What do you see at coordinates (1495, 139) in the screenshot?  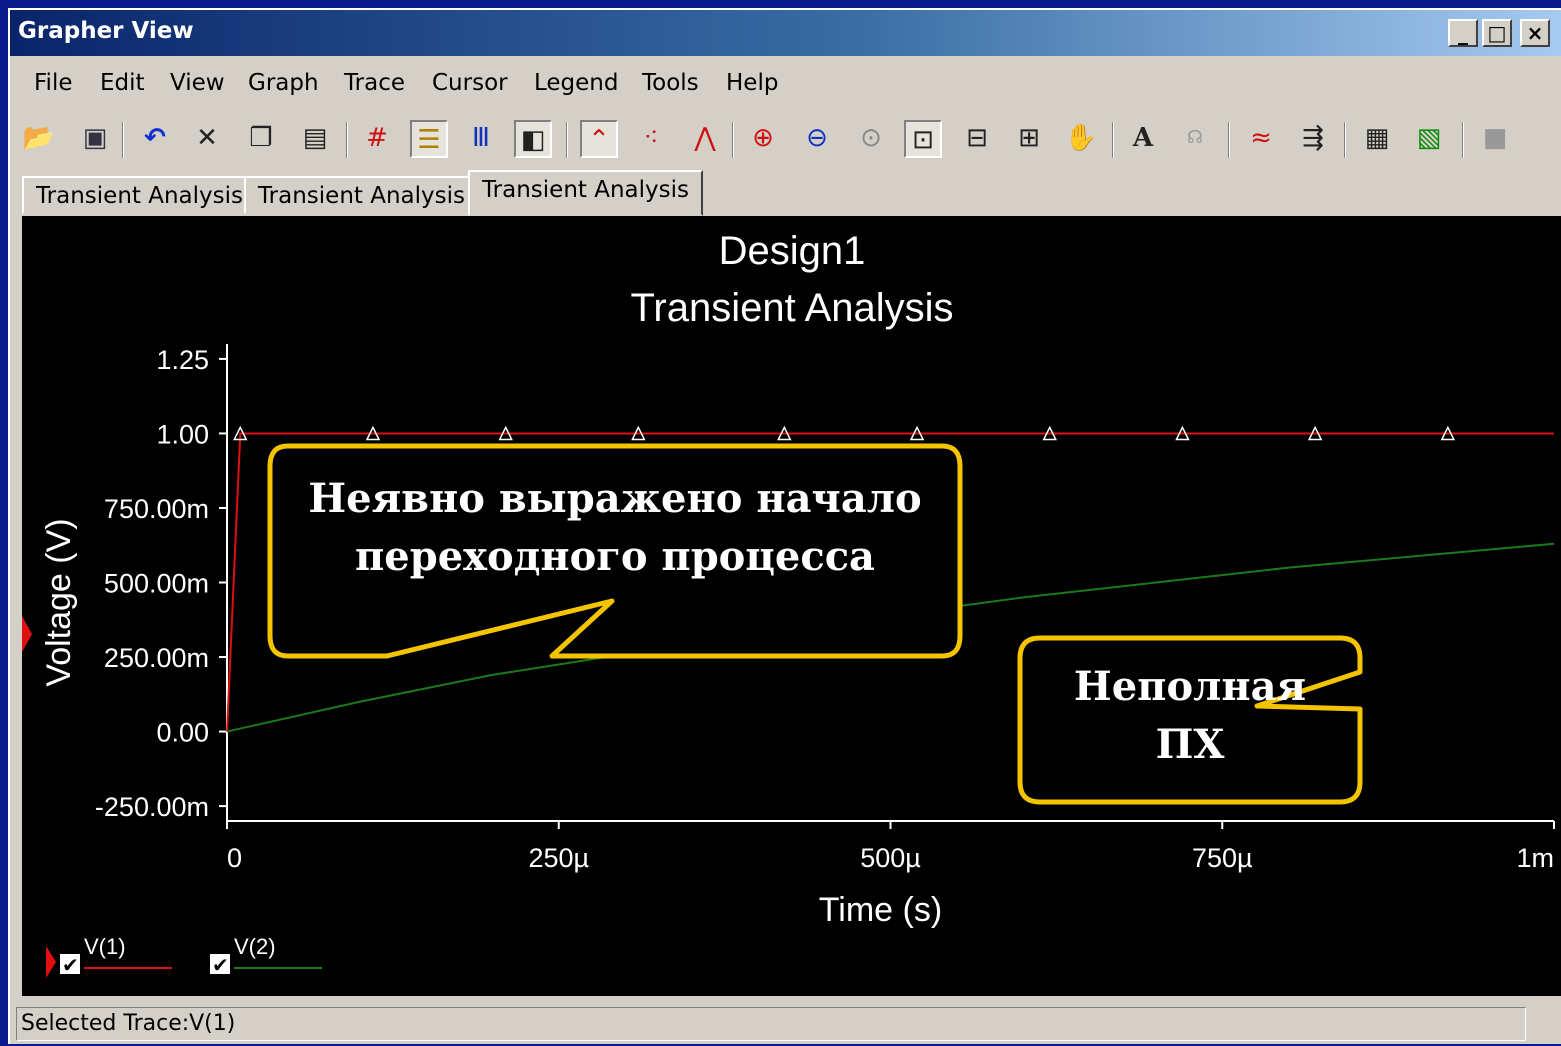 I see `stop-icon: ■` at bounding box center [1495, 139].